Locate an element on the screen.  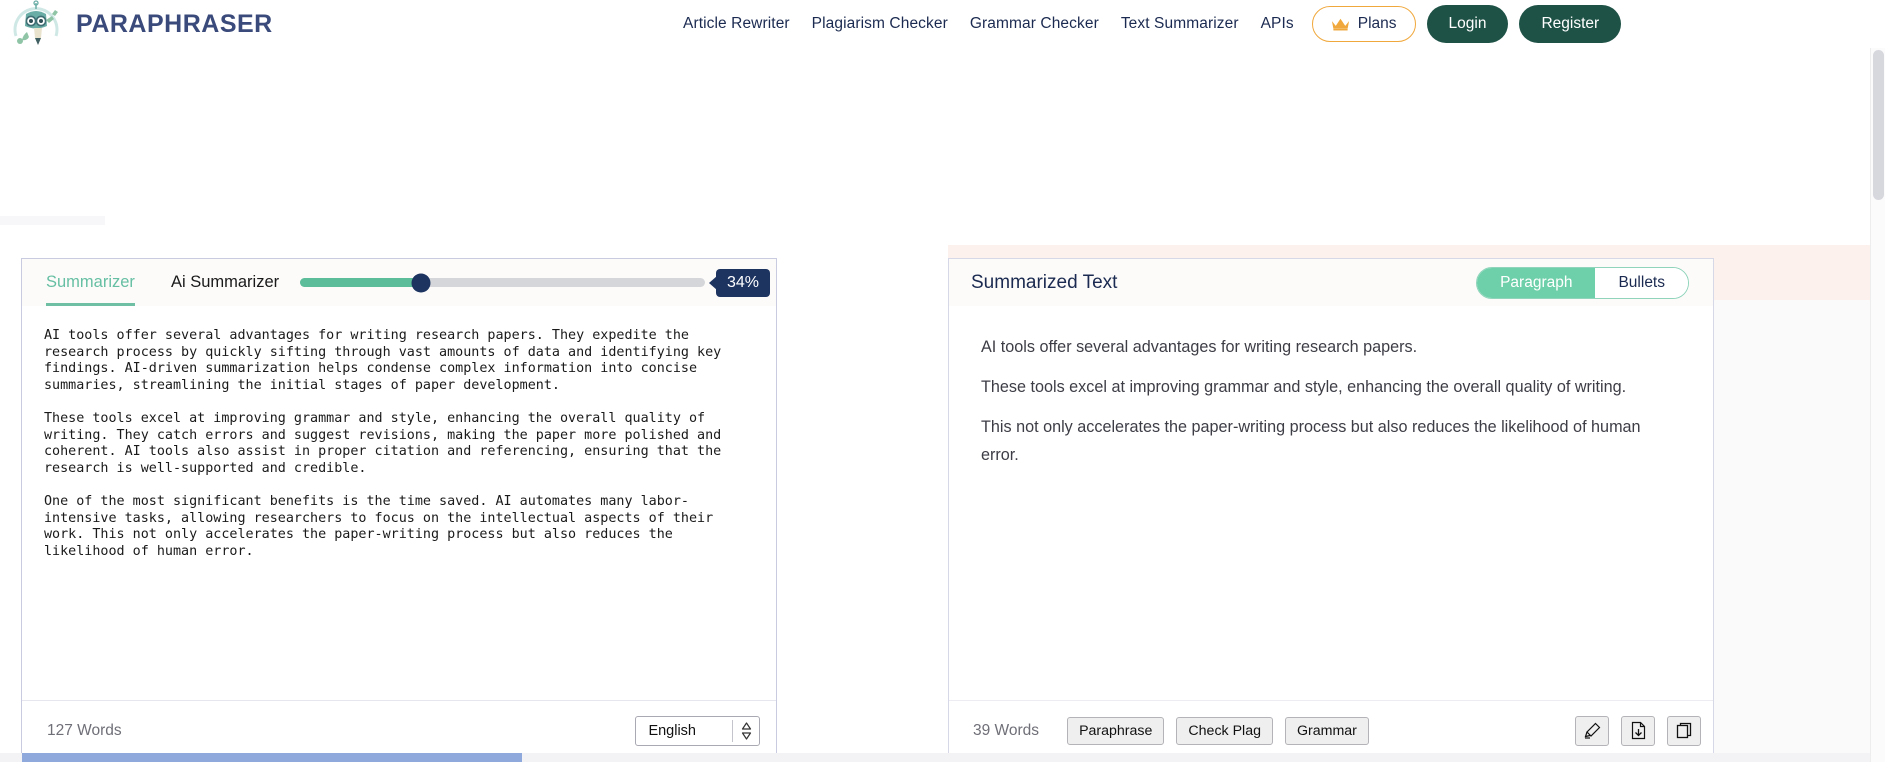
input-word-count: 127 Words is located at coordinates (84, 730).